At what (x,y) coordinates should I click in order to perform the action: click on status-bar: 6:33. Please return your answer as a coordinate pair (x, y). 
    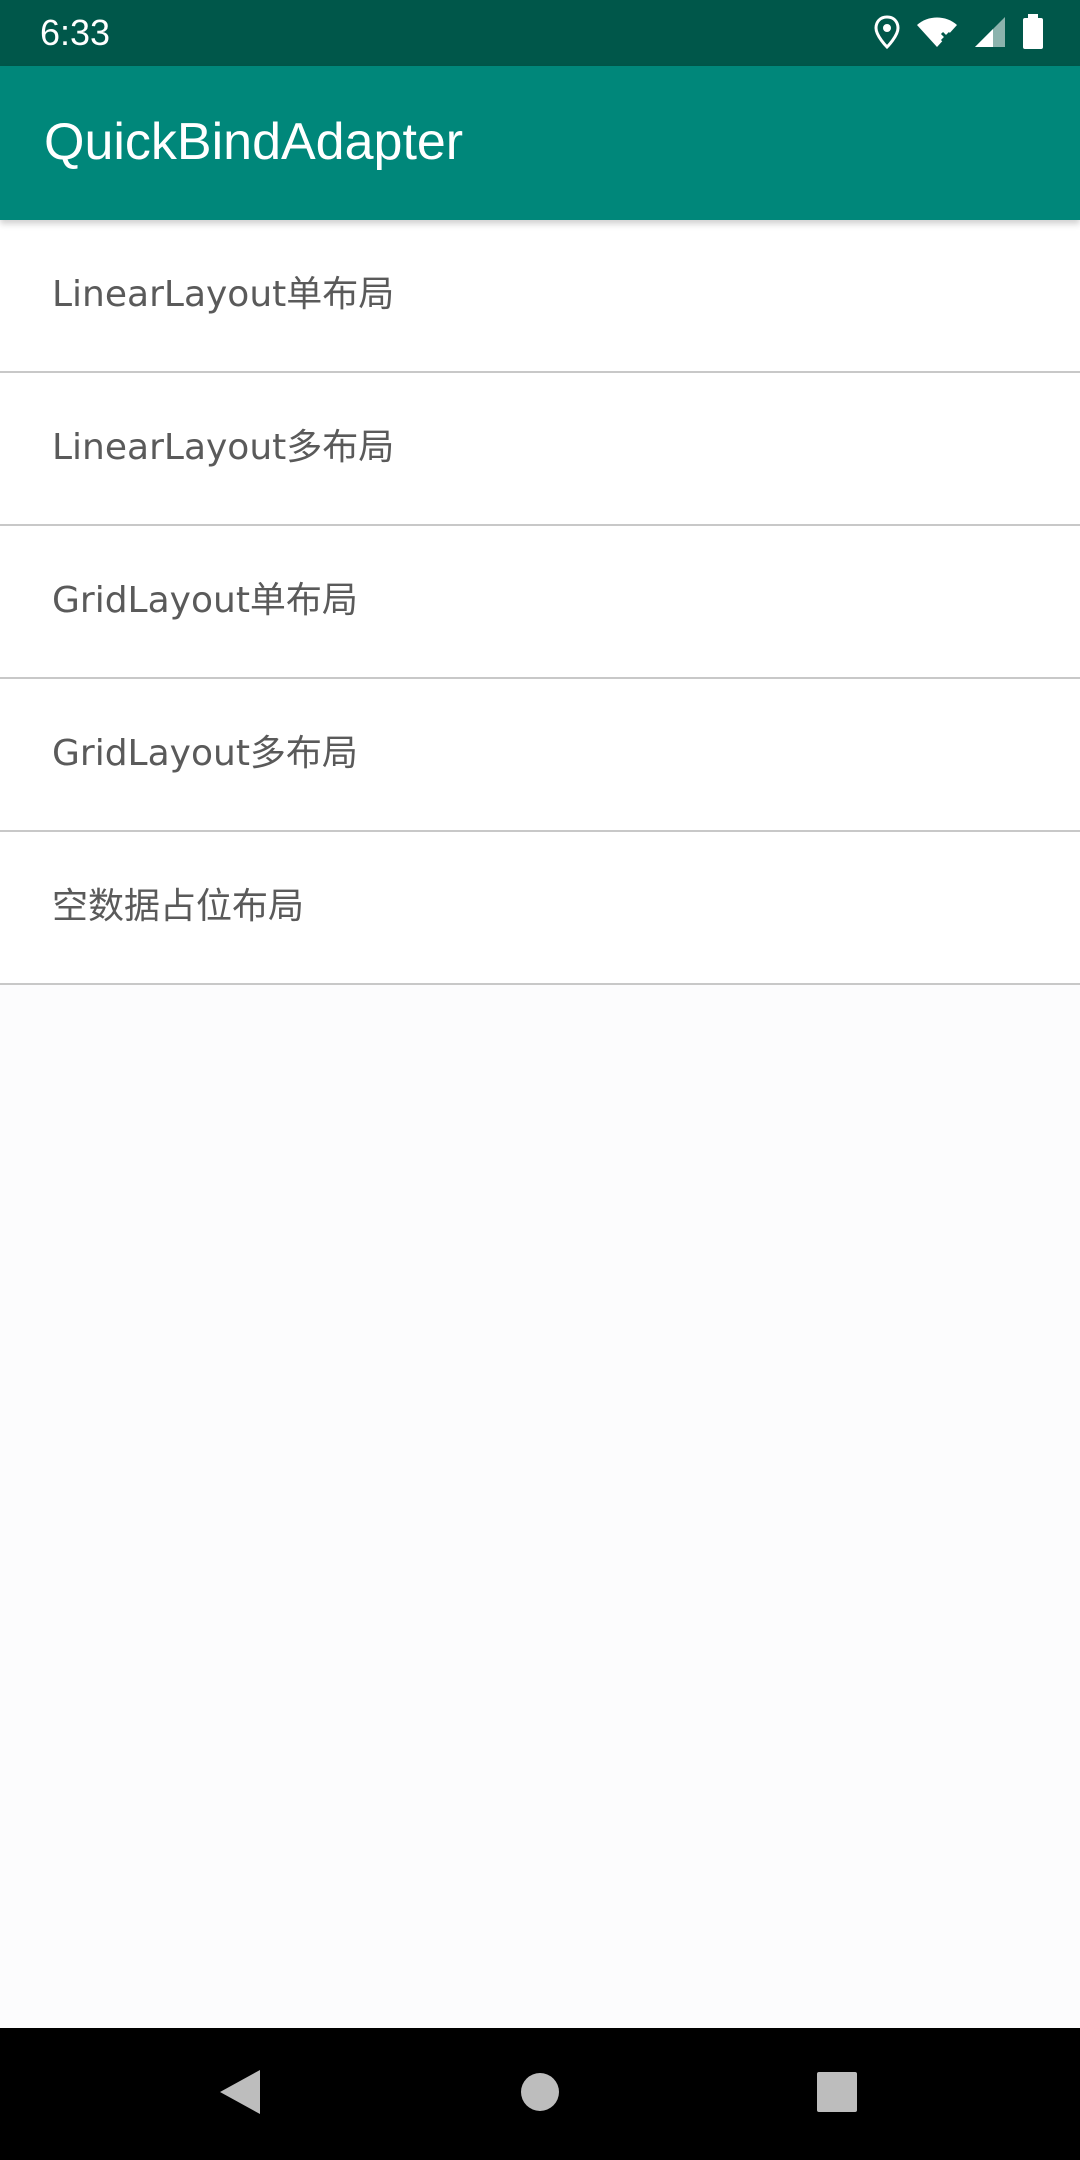
    Looking at the image, I should click on (540, 33).